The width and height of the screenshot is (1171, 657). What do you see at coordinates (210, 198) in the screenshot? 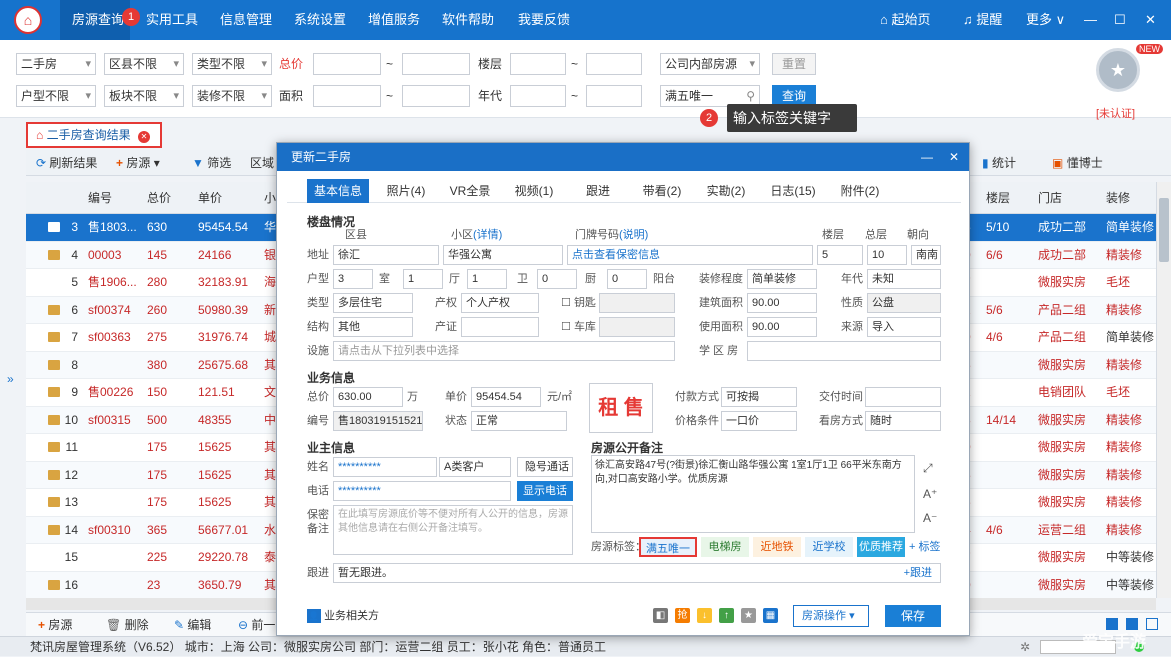
I see `col-unit: 单价` at bounding box center [210, 198].